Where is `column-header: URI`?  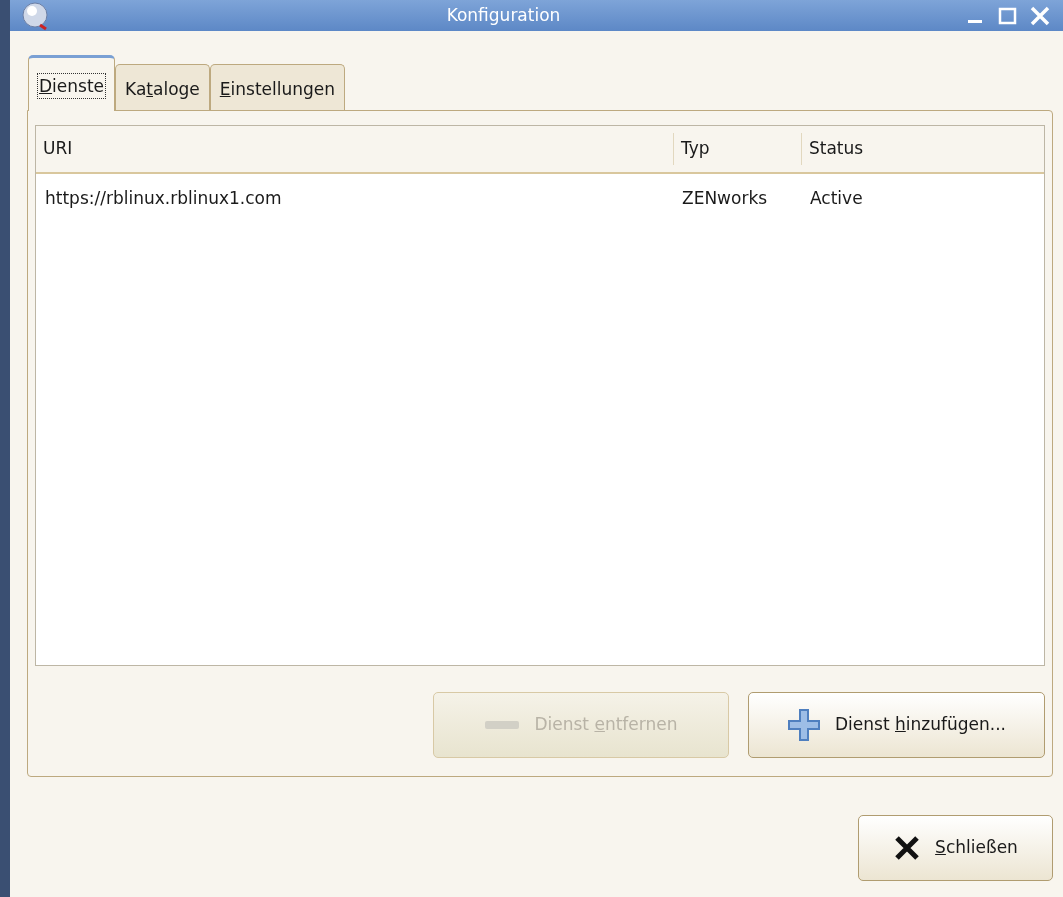
column-header: URI is located at coordinates (354, 149).